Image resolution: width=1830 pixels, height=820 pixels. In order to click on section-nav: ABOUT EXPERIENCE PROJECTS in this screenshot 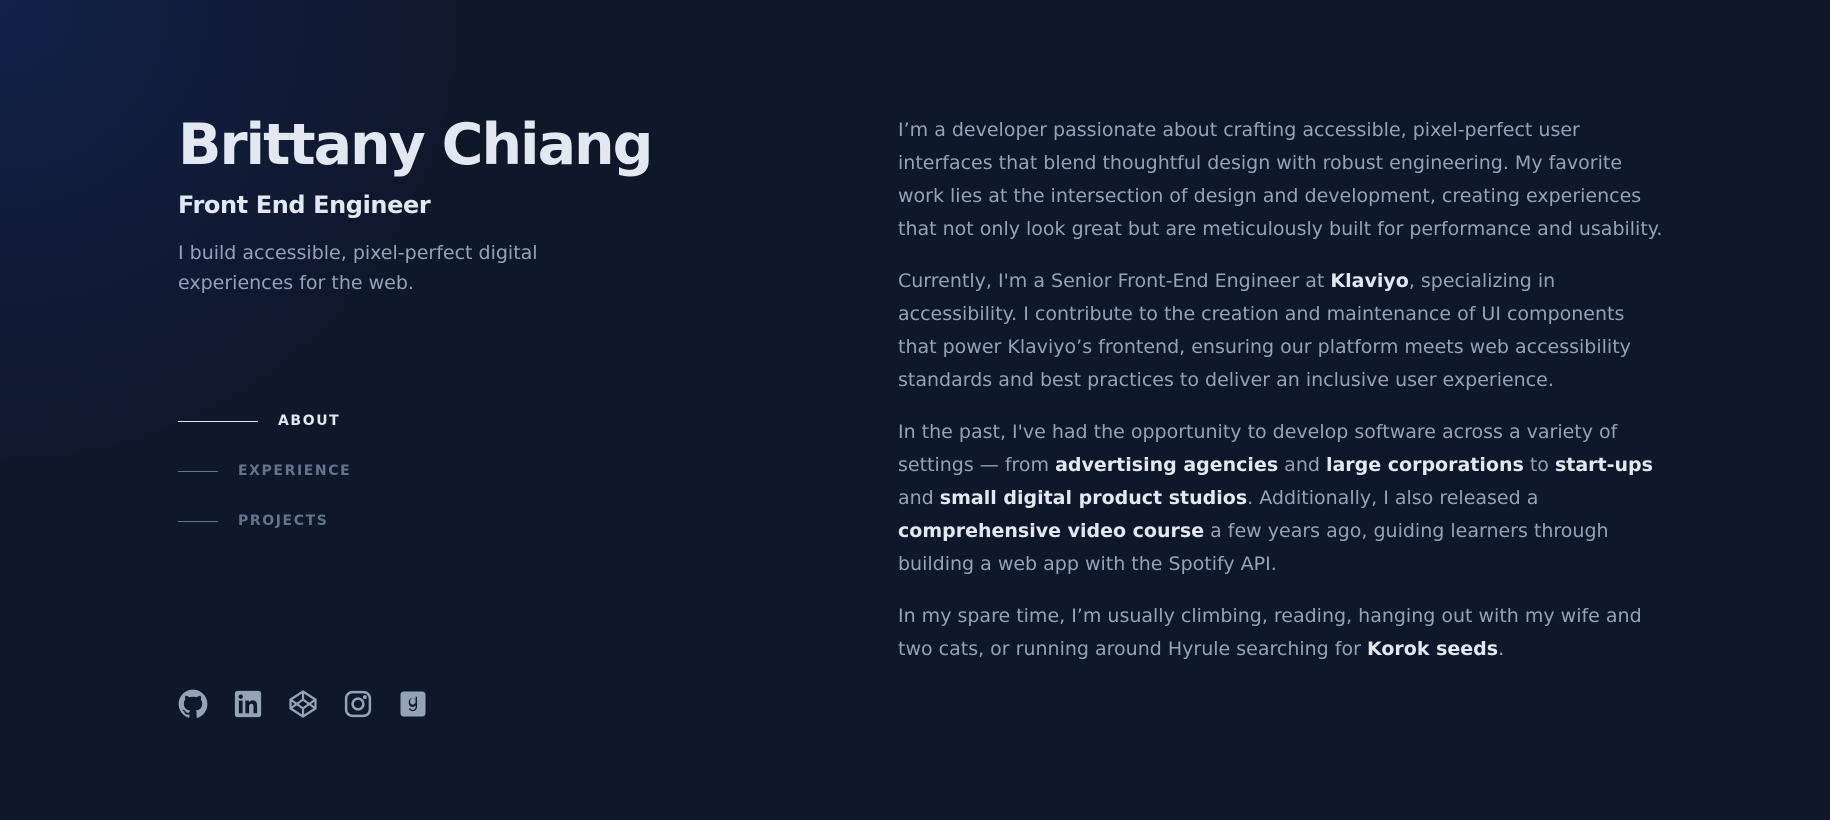, I will do `click(264, 471)`.